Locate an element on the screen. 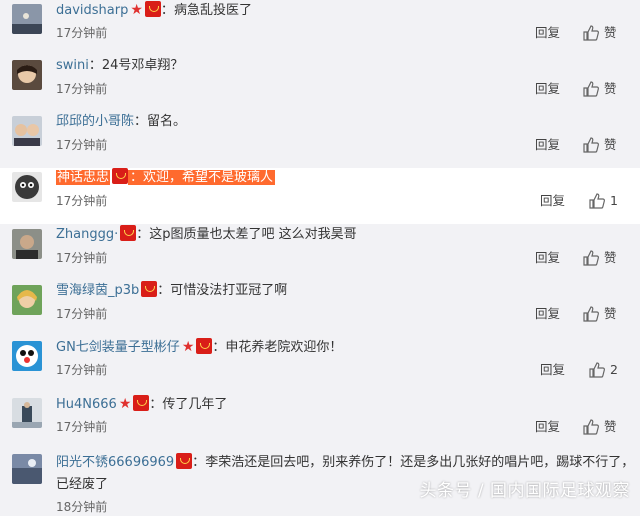 The image size is (640, 516). username-link: 雪海绿茵_p3b is located at coordinates (97, 290).